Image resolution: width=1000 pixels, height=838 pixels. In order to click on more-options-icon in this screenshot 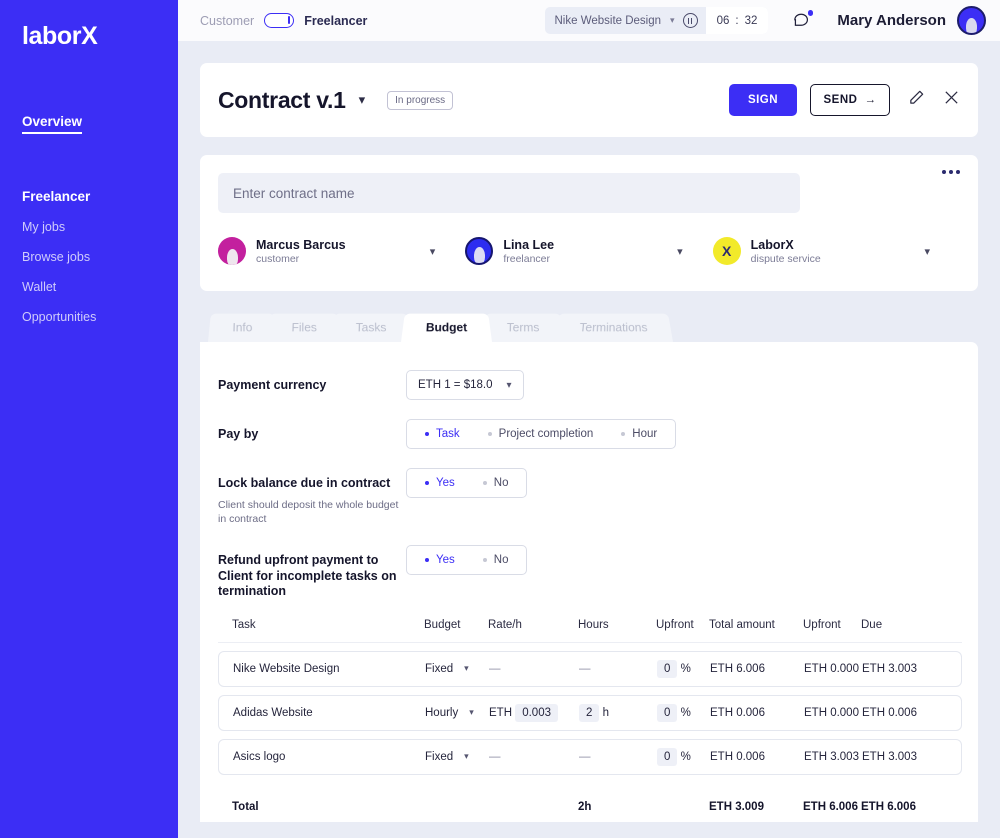, I will do `click(951, 172)`.